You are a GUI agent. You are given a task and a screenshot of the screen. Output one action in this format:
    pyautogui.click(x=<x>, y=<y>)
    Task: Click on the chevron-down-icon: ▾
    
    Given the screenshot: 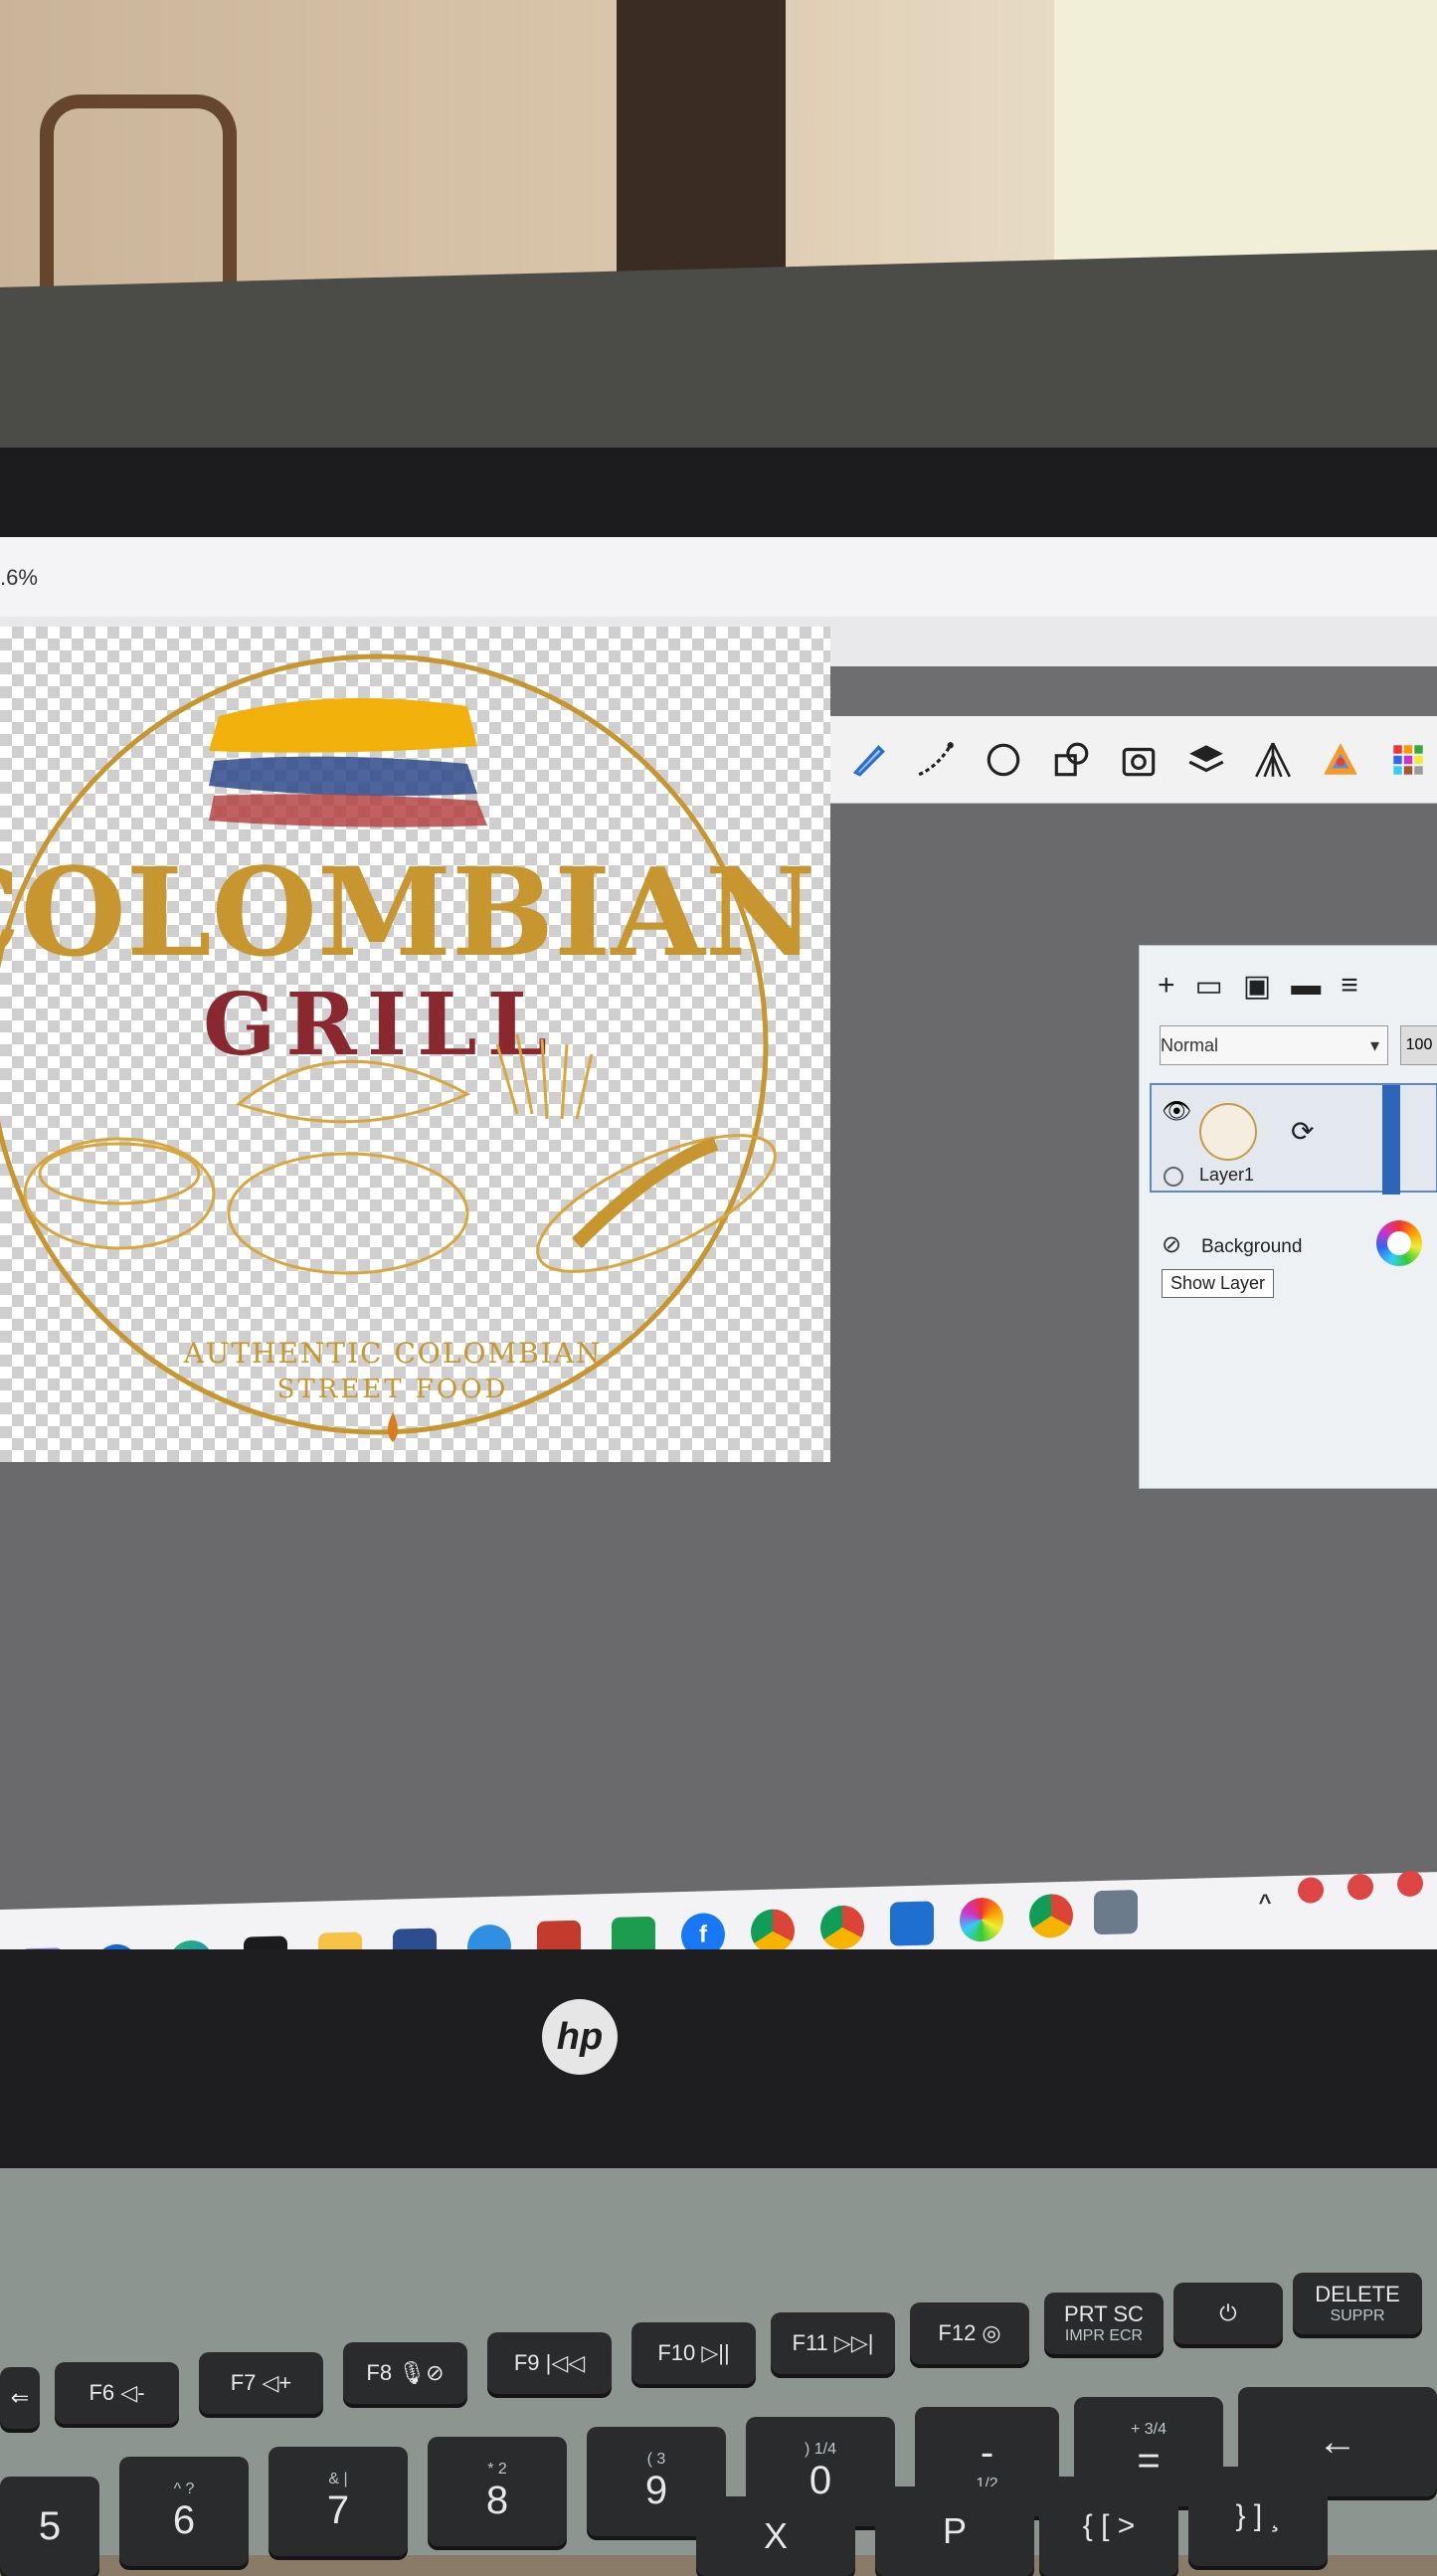 What is the action you would take?
    pyautogui.click(x=1374, y=1044)
    